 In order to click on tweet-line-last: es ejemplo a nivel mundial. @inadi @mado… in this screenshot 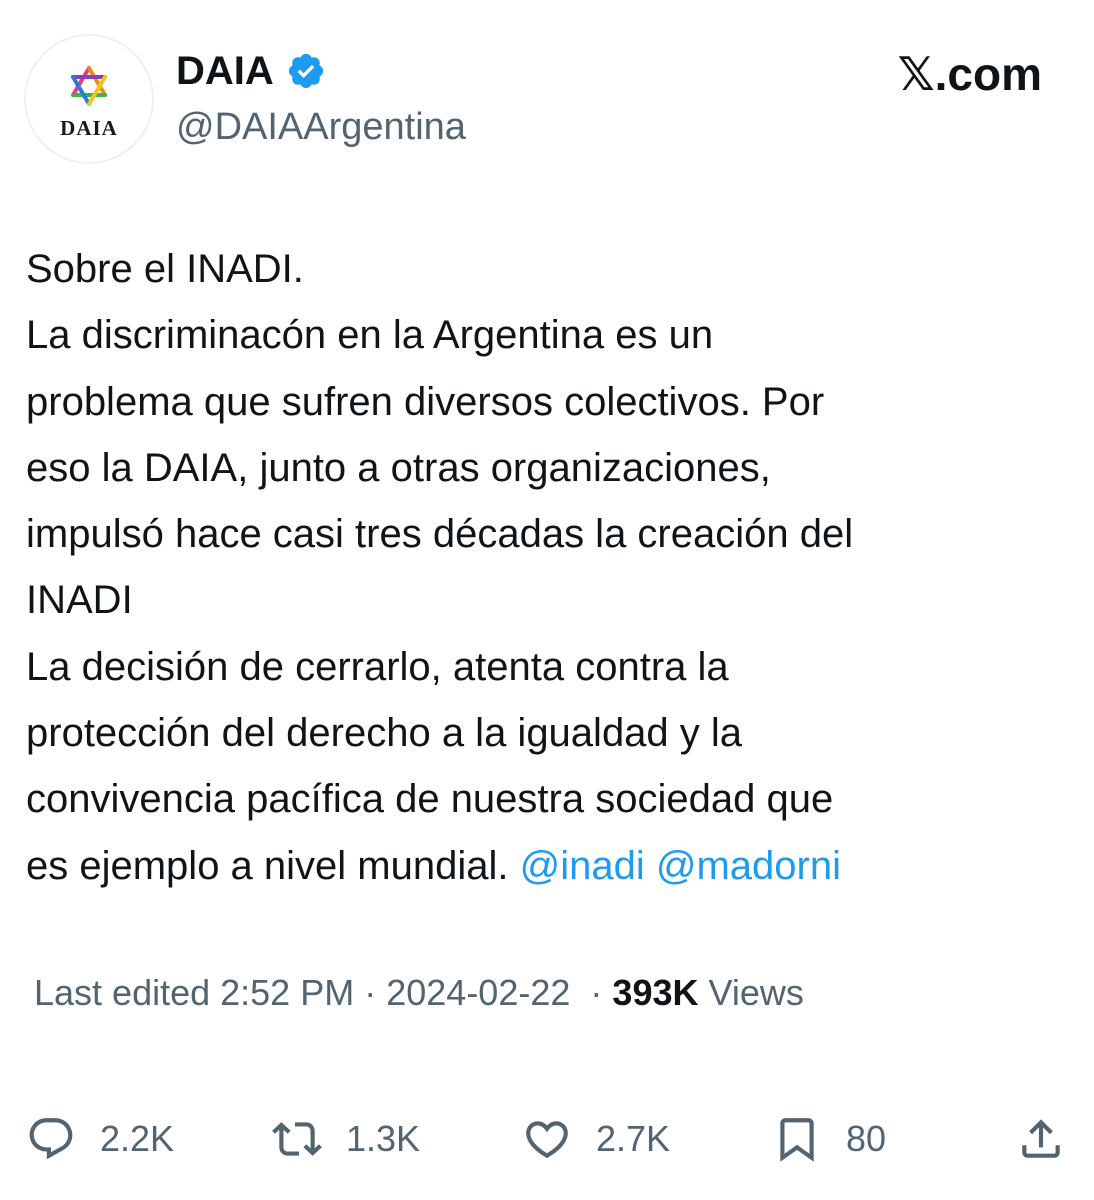, I will do `click(546, 866)`.